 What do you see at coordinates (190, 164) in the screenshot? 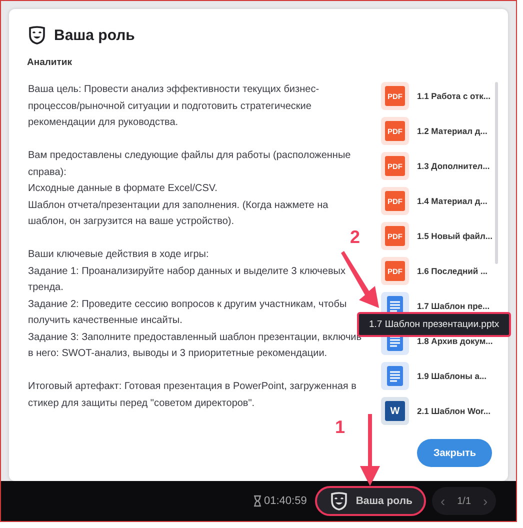
I see `description-text: Вам предоставлены следующие файлы для работы (расположенные справа):` at bounding box center [190, 164].